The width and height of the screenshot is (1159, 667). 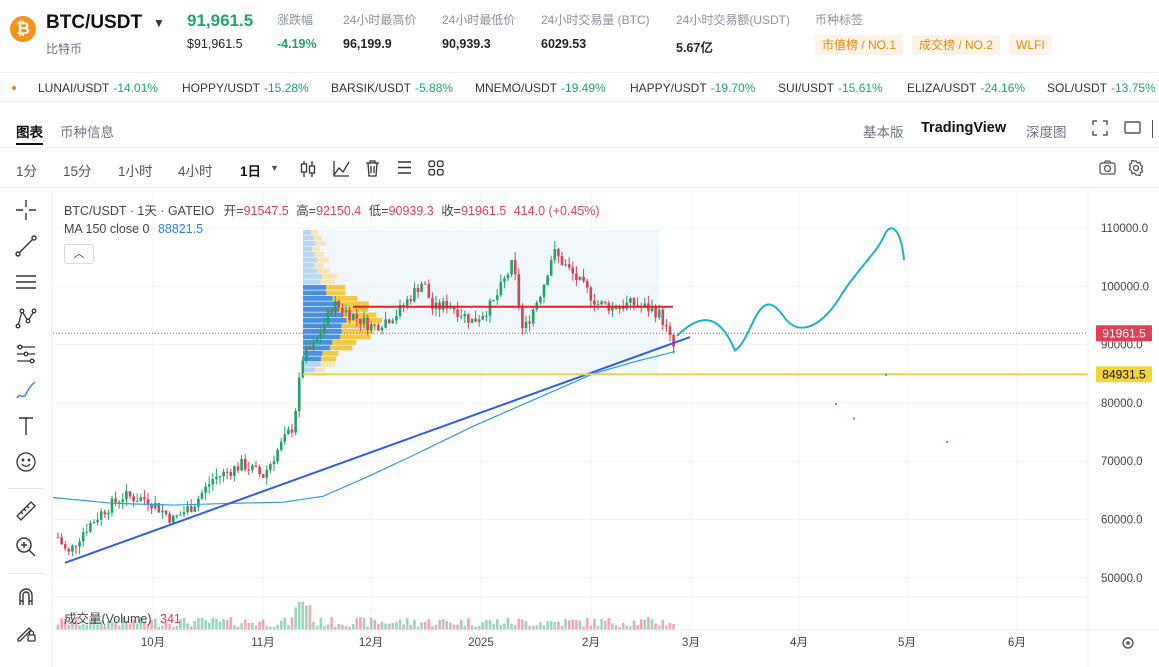 What do you see at coordinates (87, 131) in the screenshot?
I see `tab-coin-info: 币种信息` at bounding box center [87, 131].